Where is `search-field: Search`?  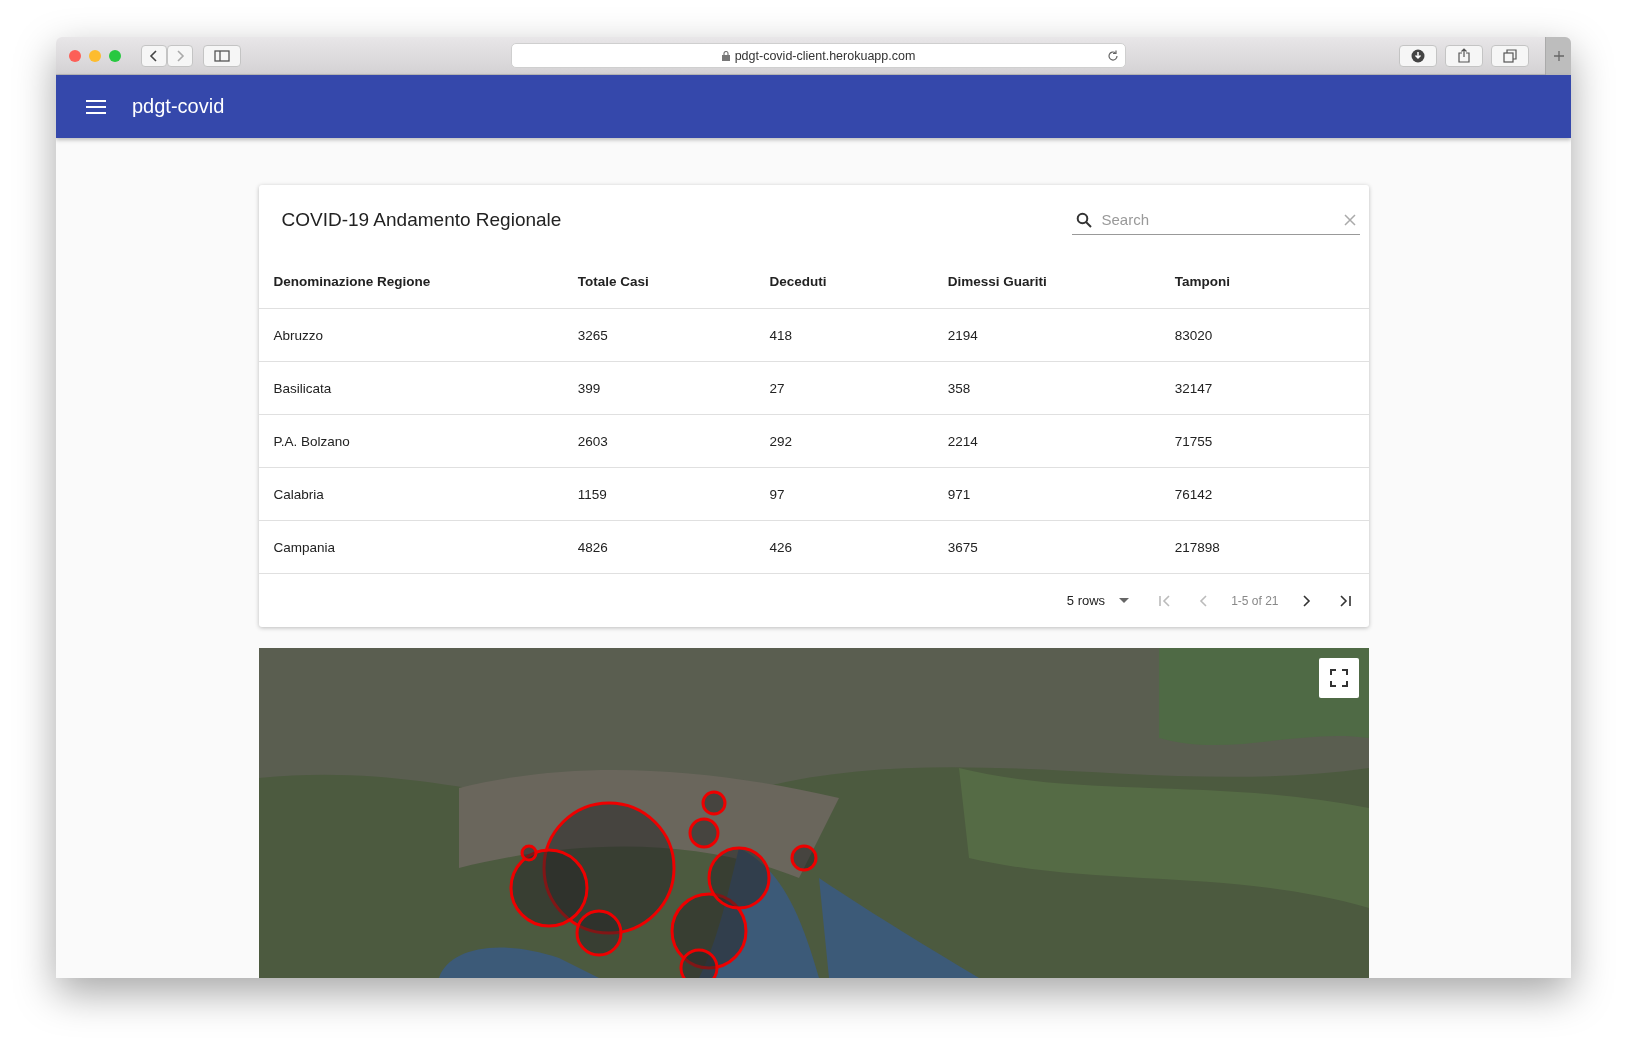 search-field: Search is located at coordinates (1217, 219).